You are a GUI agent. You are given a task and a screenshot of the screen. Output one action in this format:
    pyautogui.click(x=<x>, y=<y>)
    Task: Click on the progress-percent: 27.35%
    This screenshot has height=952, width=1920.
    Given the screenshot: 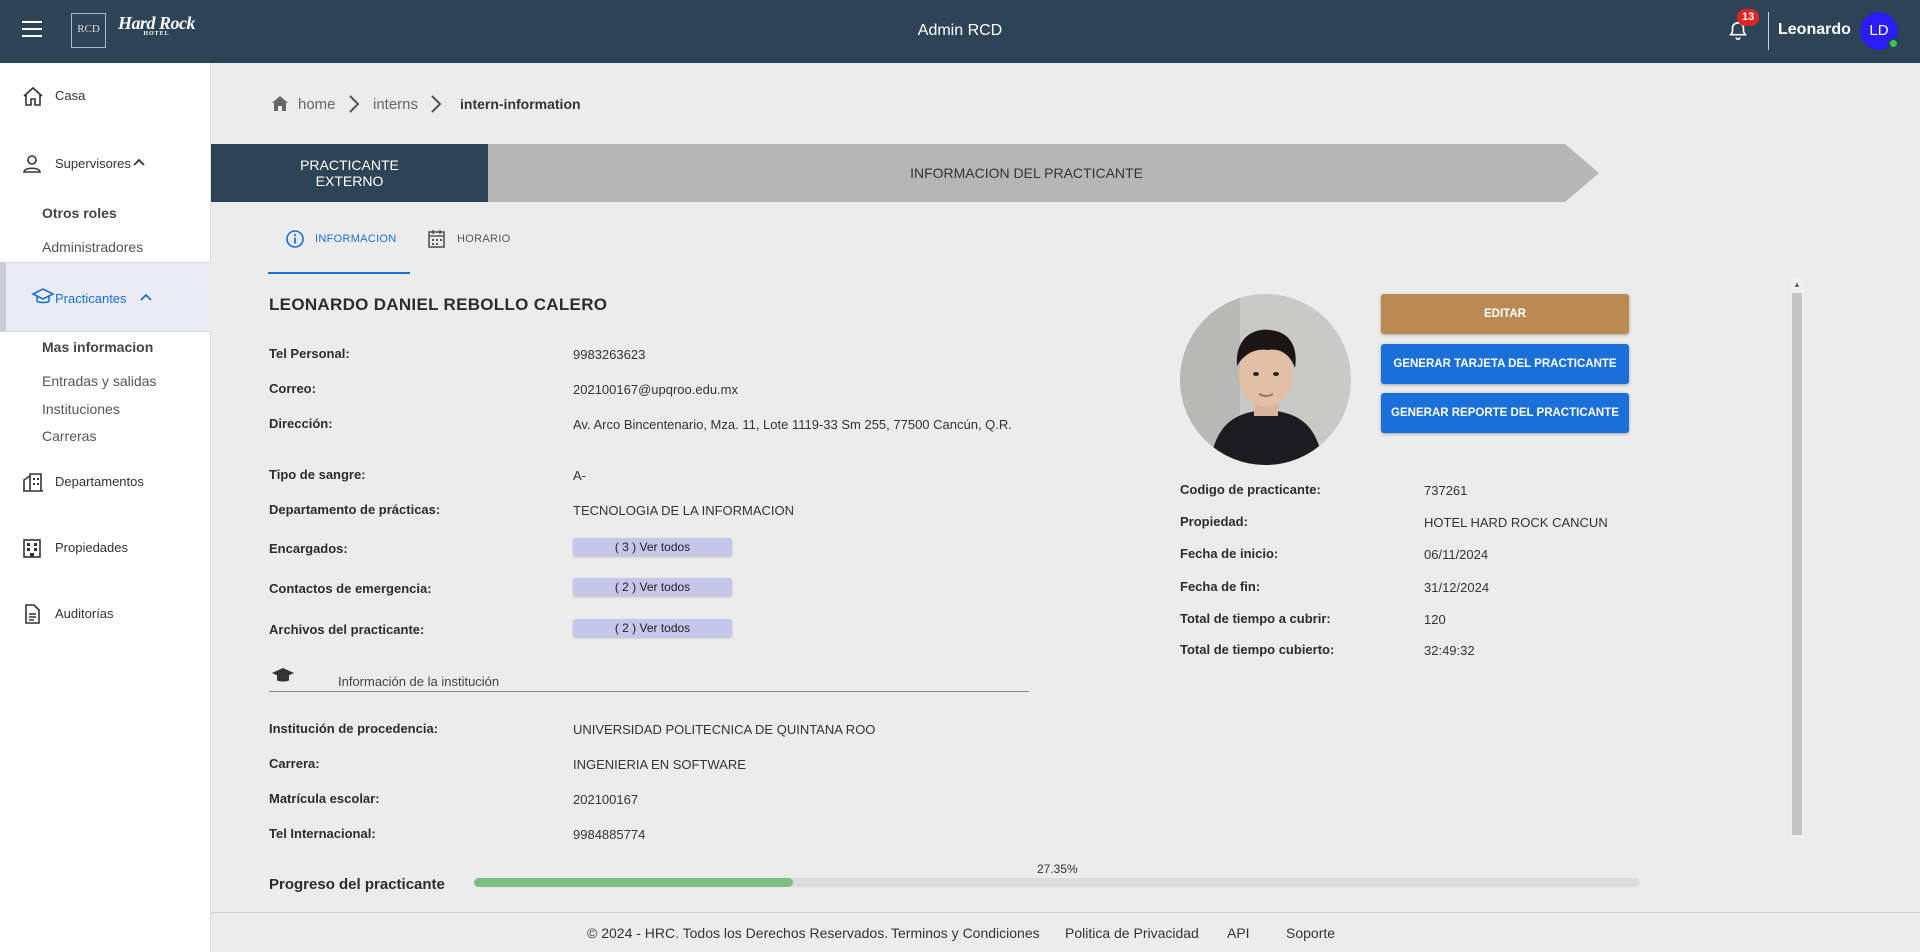 What is the action you would take?
    pyautogui.click(x=1057, y=869)
    